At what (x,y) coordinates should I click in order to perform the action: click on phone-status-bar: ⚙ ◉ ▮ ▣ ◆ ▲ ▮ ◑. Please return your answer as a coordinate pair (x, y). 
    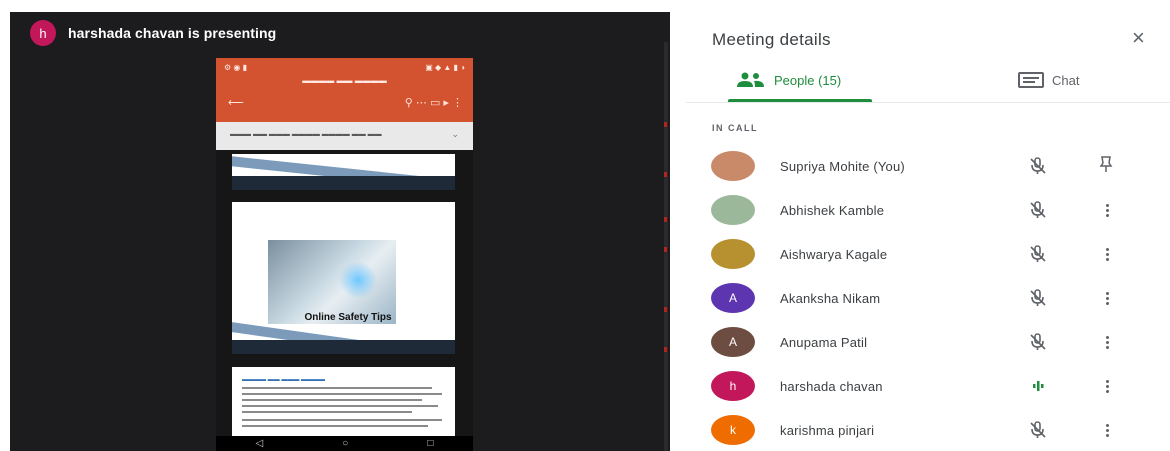
    Looking at the image, I should click on (344, 69).